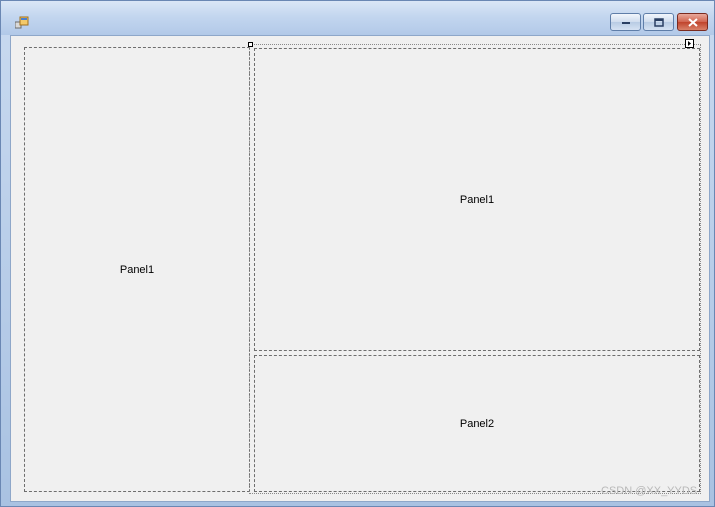 This screenshot has height=507, width=715. I want to click on minimize-icon, so click(625, 23).